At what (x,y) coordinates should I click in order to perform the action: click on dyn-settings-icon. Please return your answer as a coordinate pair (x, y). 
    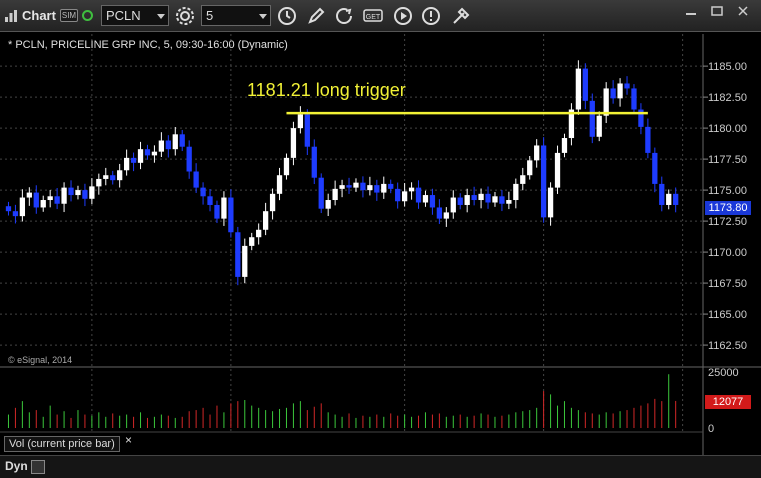
    Looking at the image, I should click on (38, 467).